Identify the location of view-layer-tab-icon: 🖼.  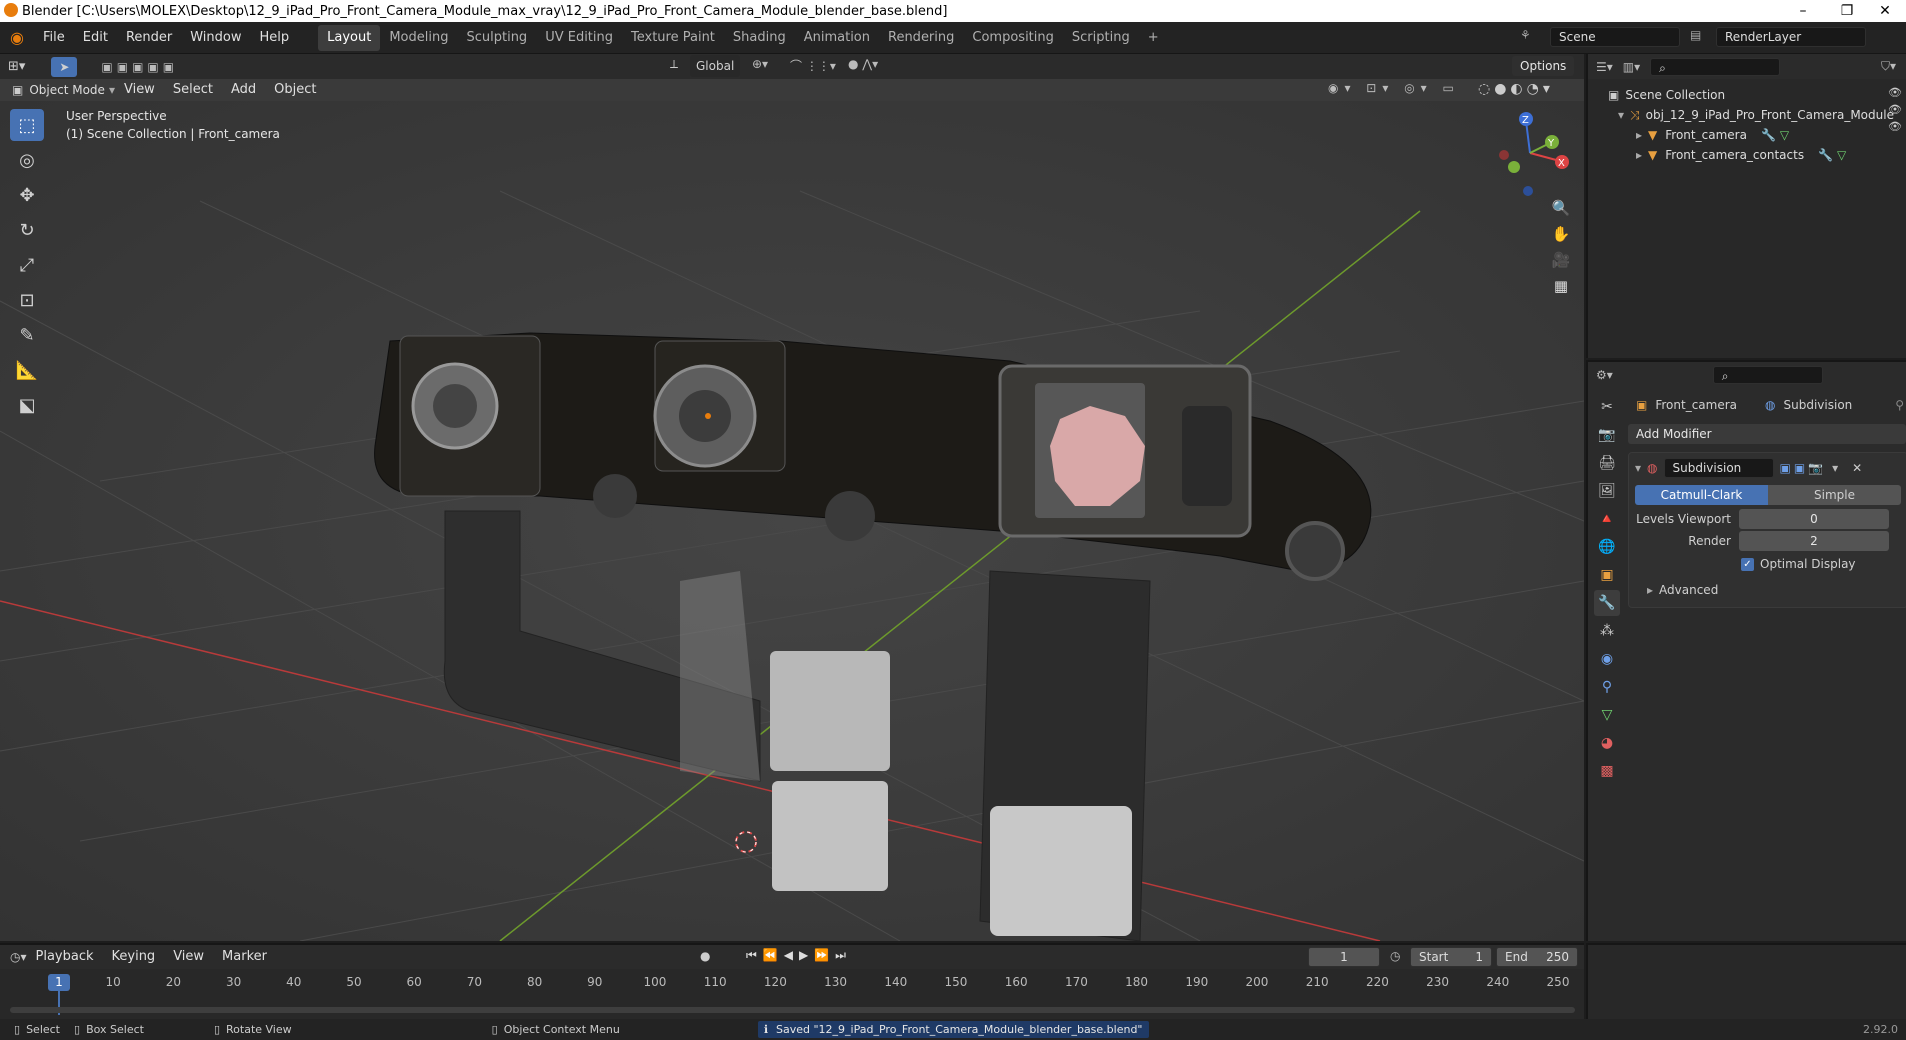
(1607, 491).